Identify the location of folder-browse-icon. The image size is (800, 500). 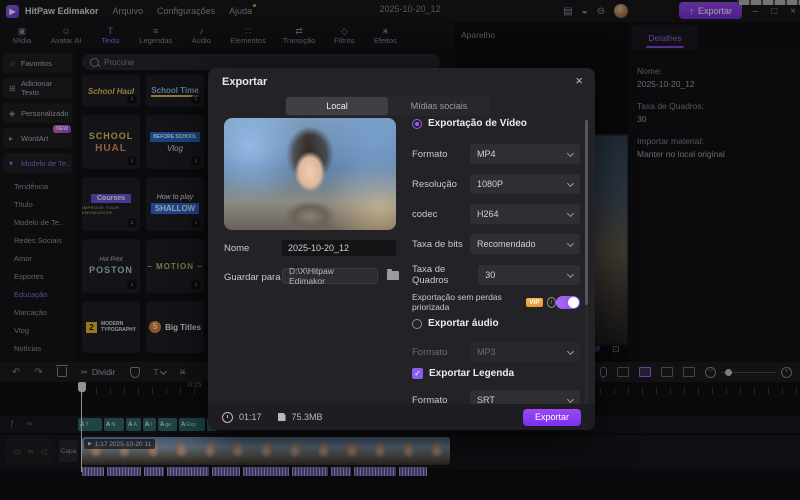
(393, 274).